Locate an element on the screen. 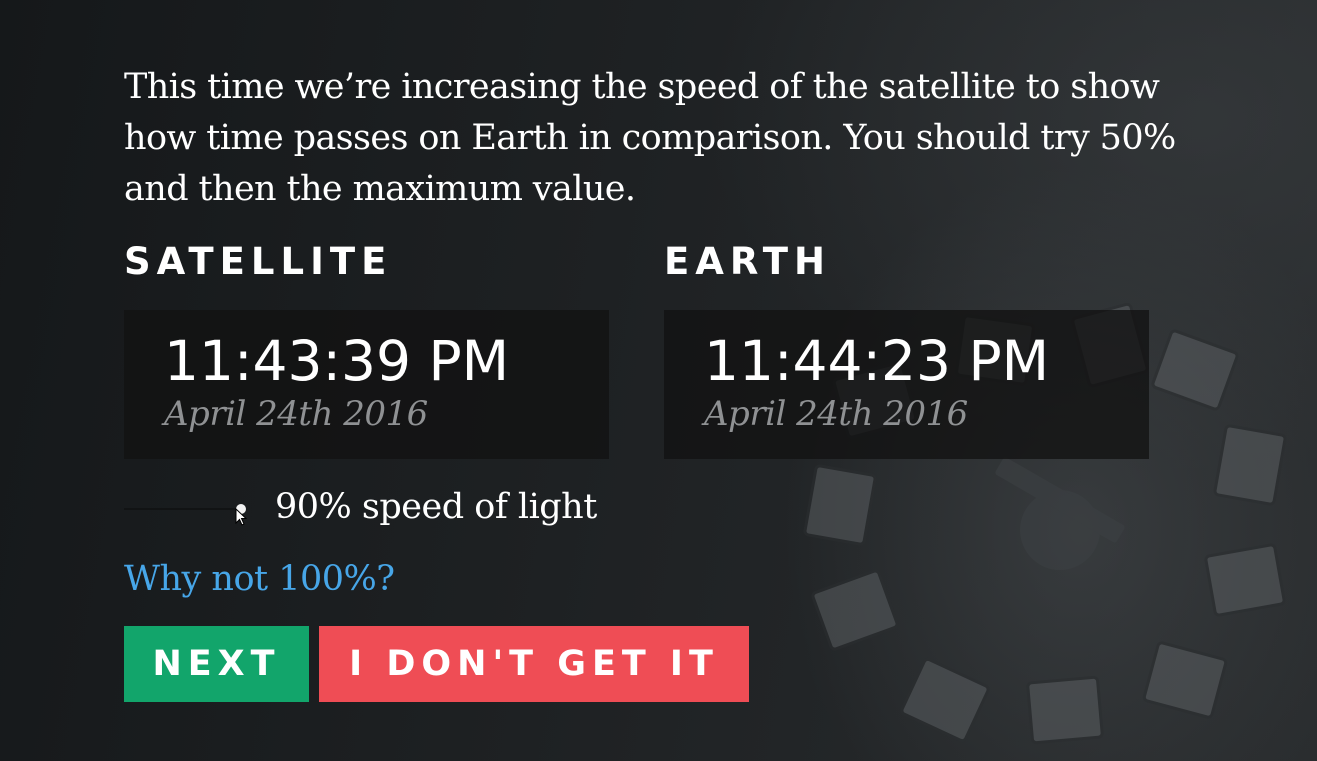 Image resolution: width=1317 pixels, height=761 pixels. earth-time: 11:44:23 PM is located at coordinates (877, 361).